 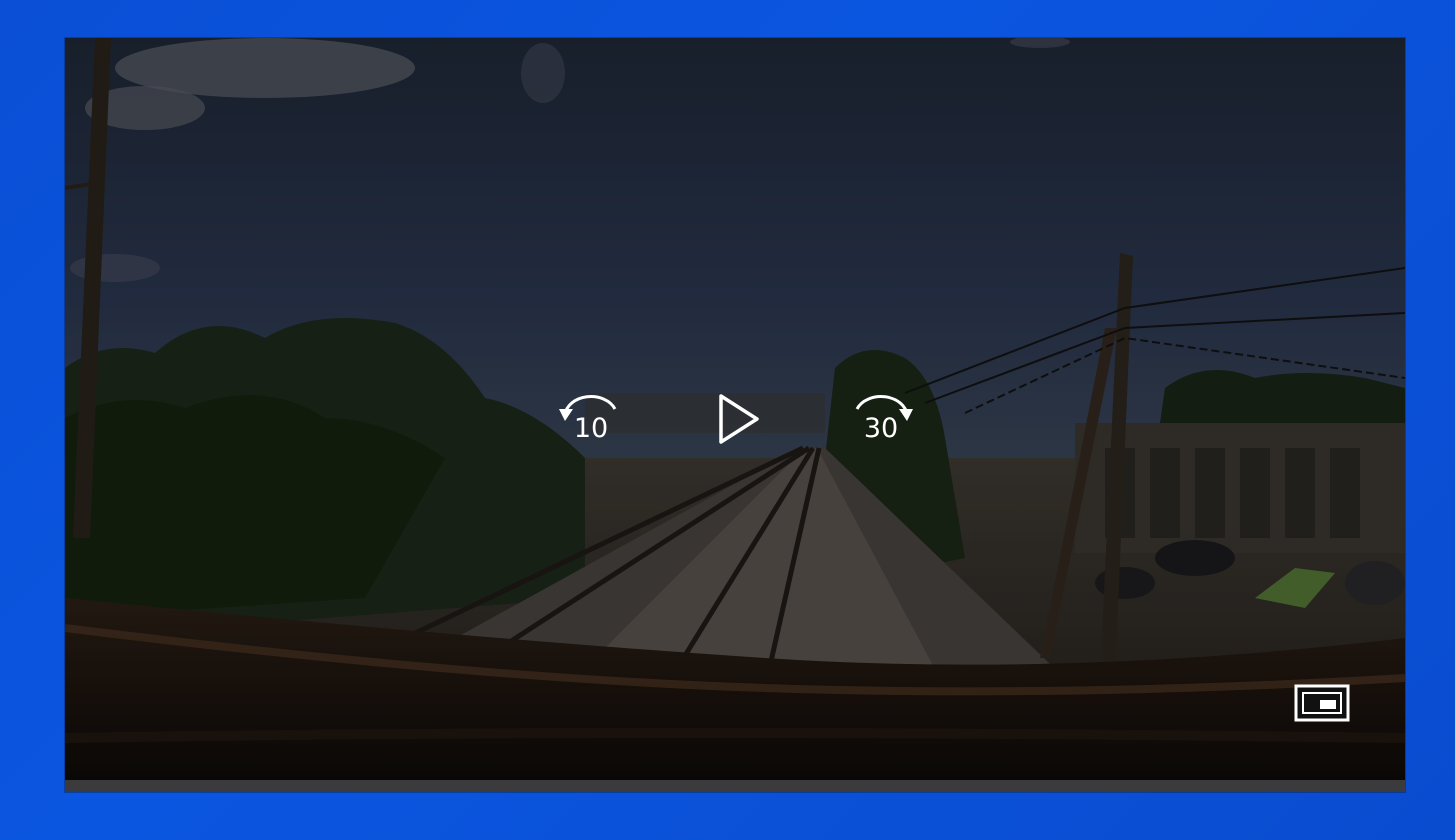 I want to click on compact-overlay-icon, so click(x=1322, y=703).